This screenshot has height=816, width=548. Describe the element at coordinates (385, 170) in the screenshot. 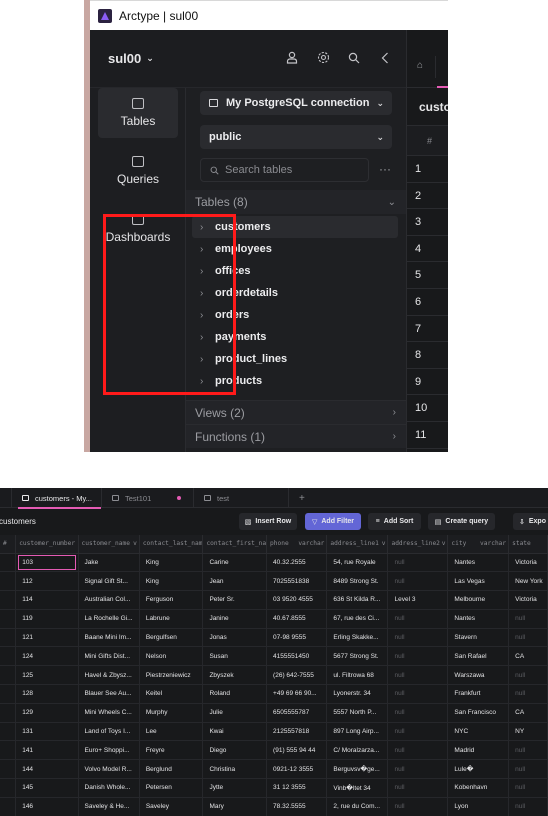

I see `more-options-button: ···` at that location.